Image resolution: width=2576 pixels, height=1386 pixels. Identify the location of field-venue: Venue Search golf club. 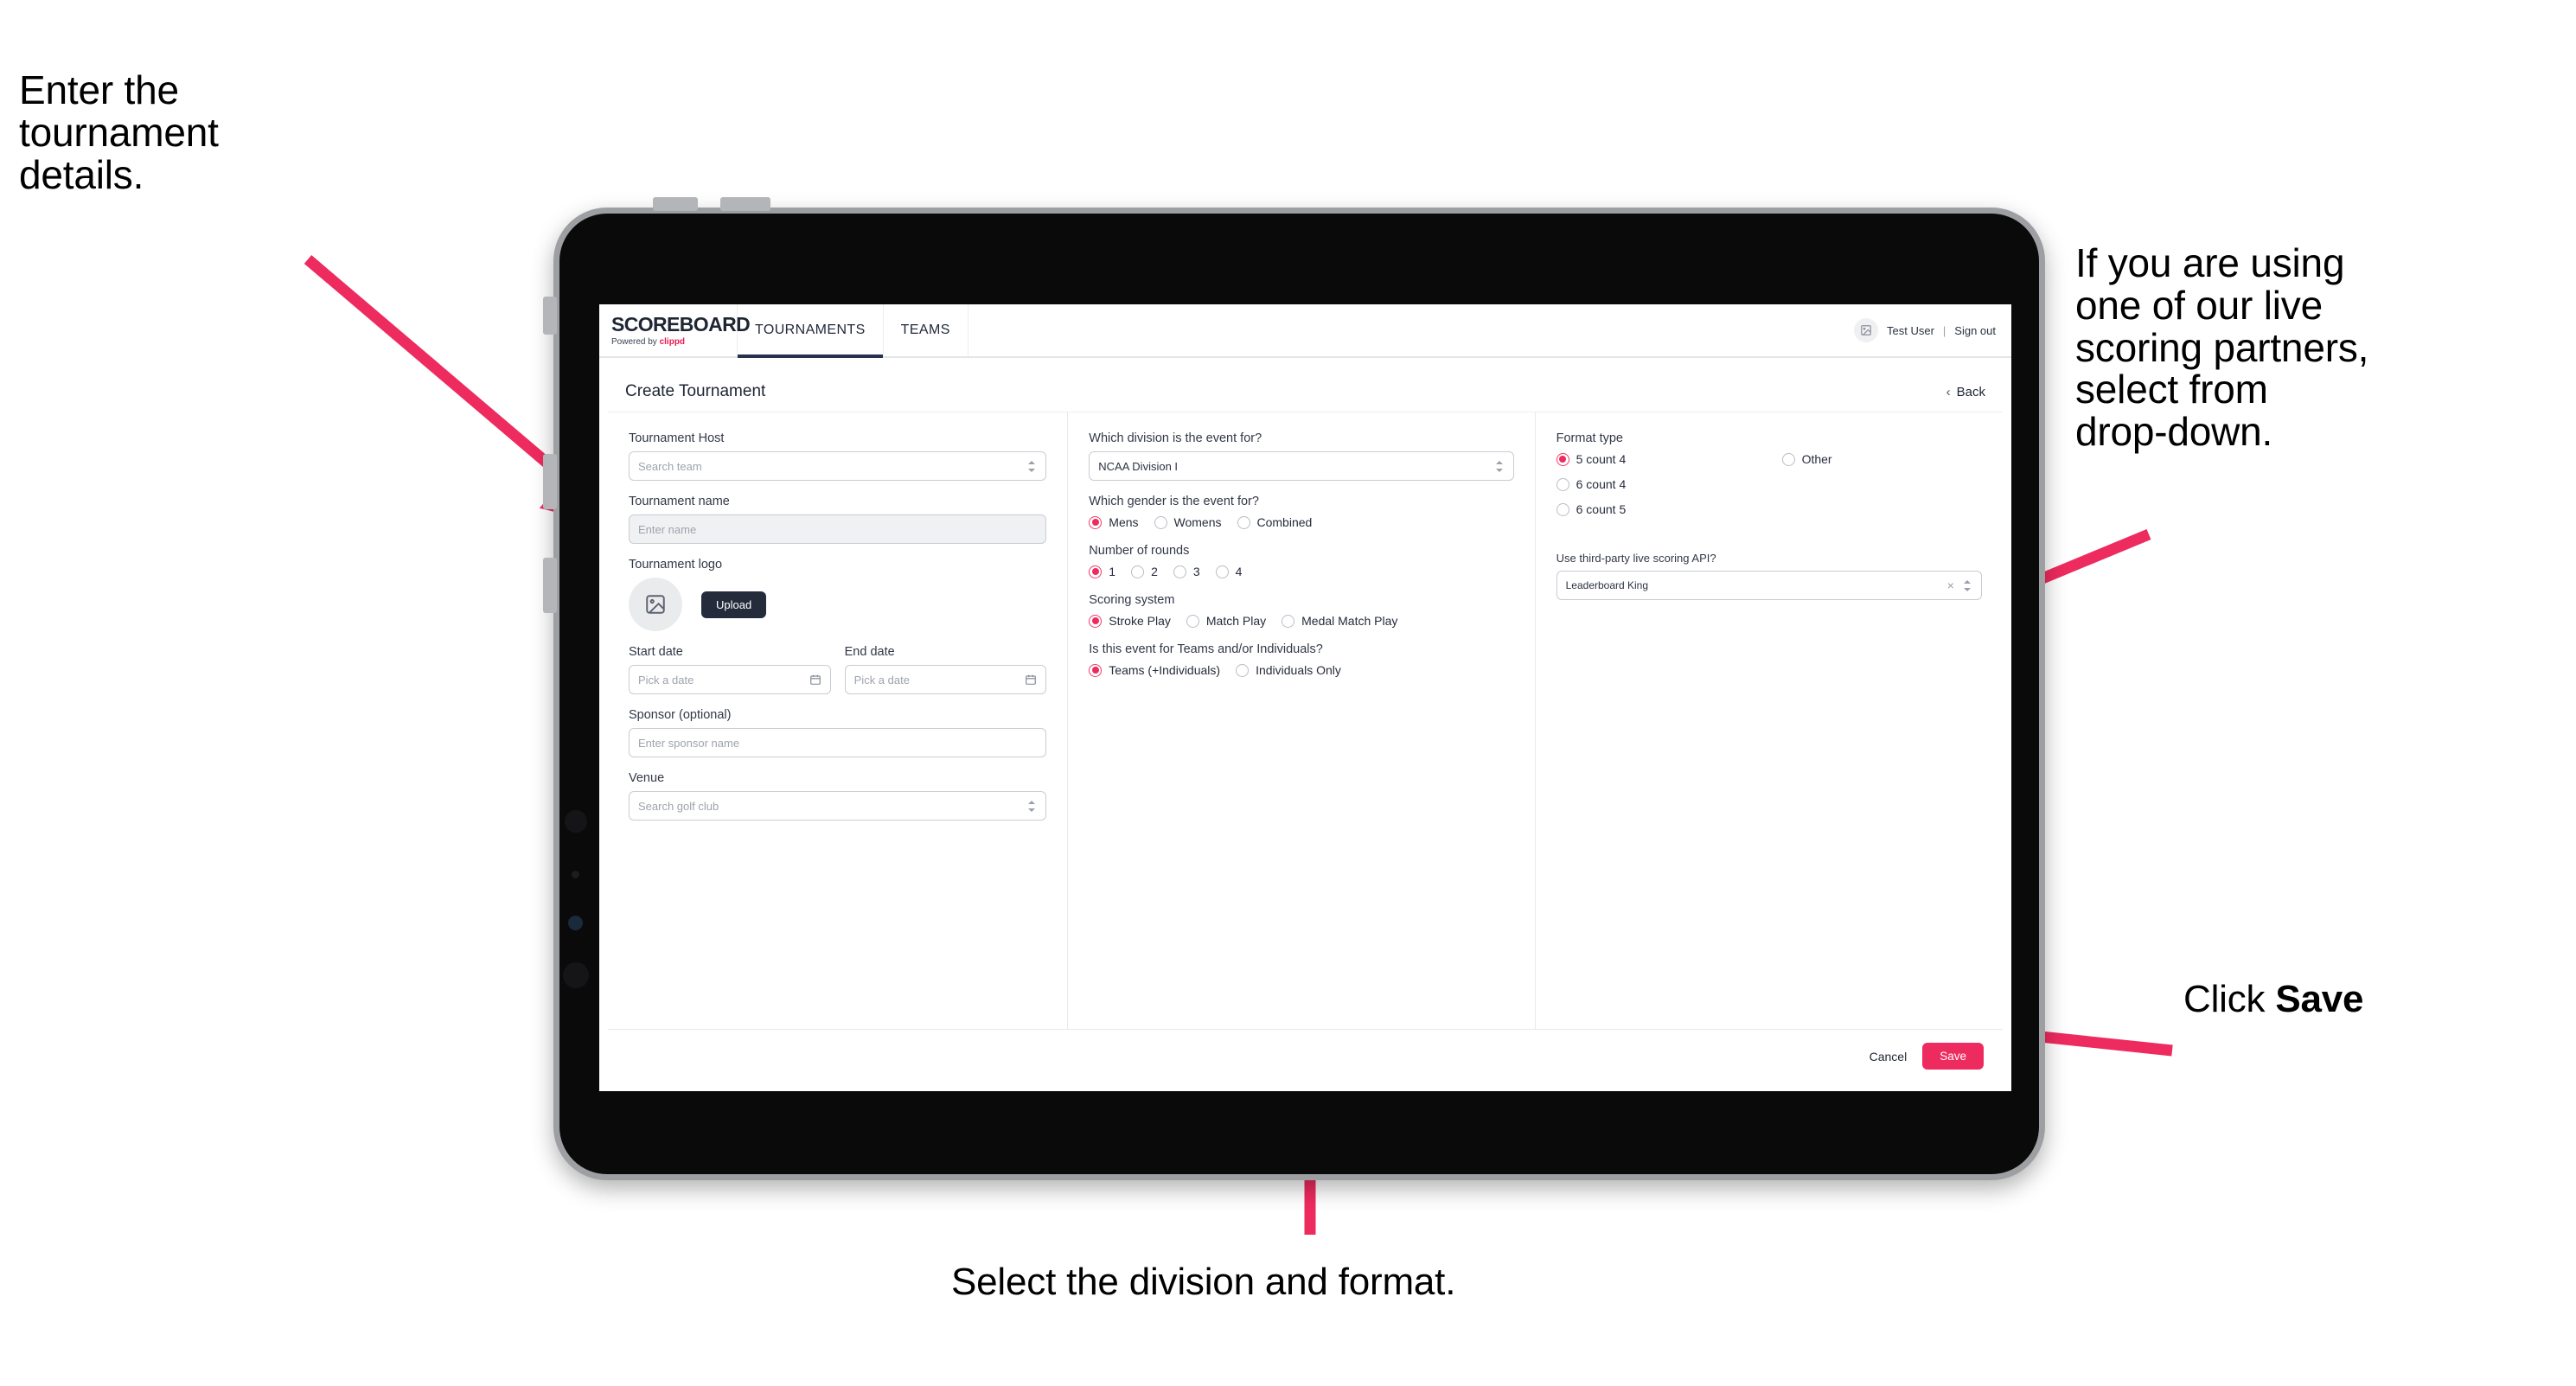
(838, 796).